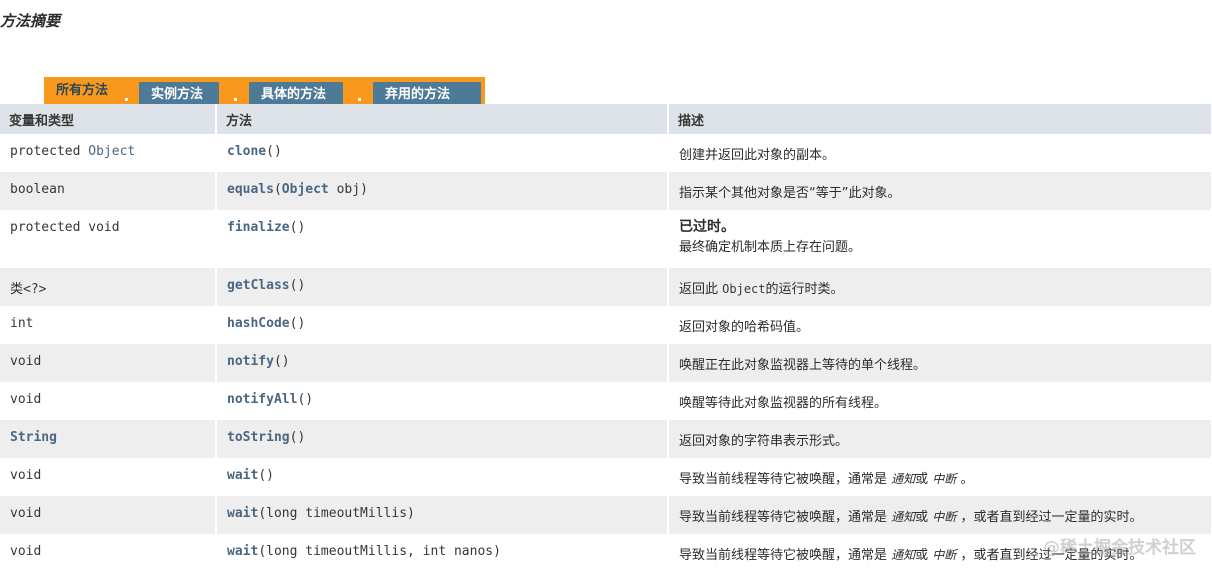 This screenshot has width=1212, height=575. Describe the element at coordinates (804, 289) in the screenshot. I see `description-text: 的运行时类。` at that location.